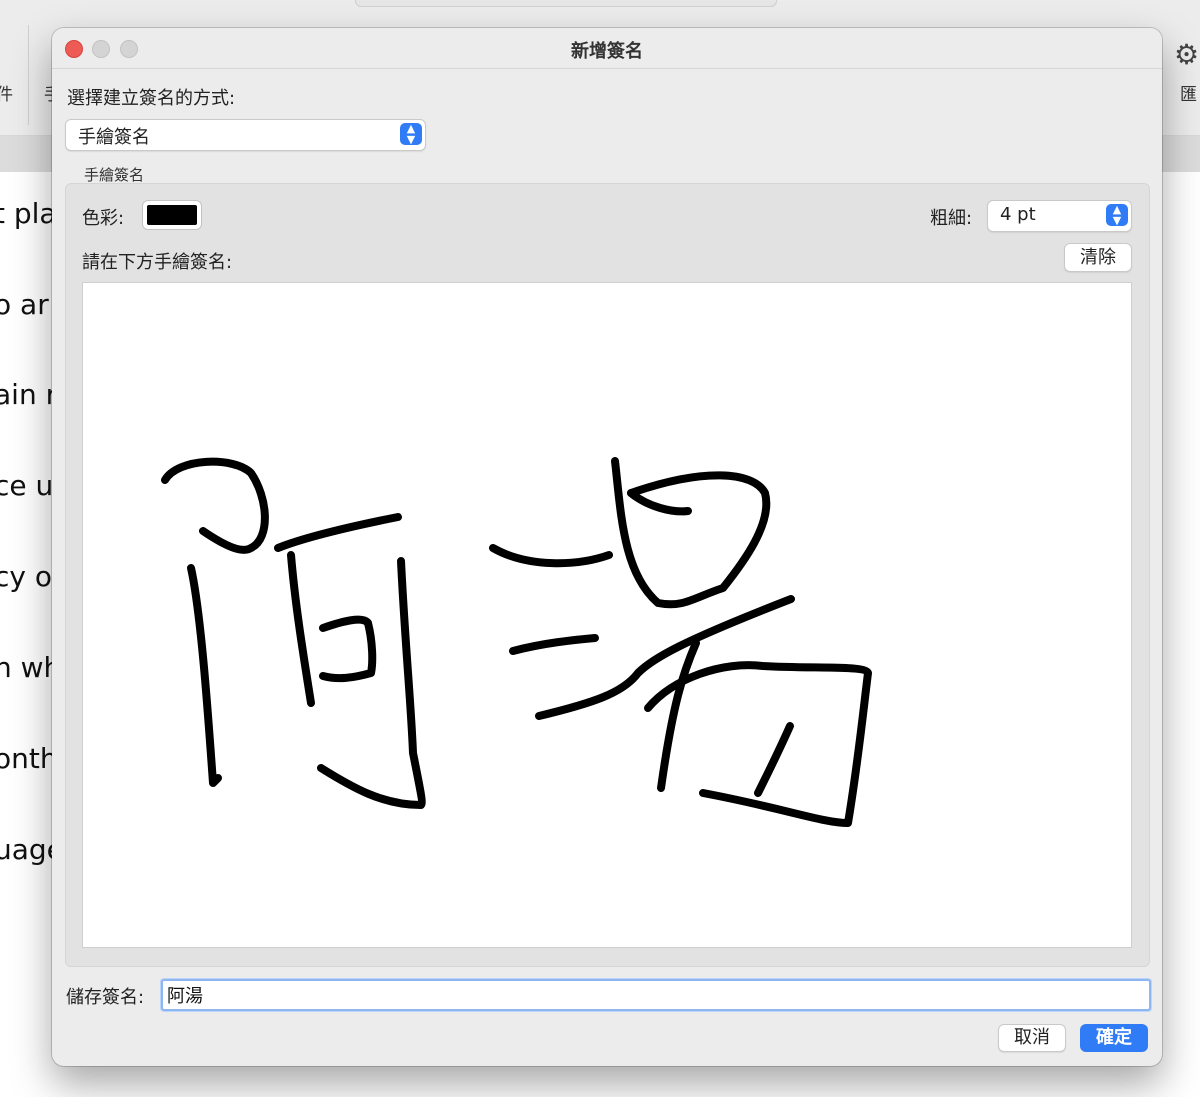 Image resolution: width=1200 pixels, height=1097 pixels. I want to click on document-text: o ar, so click(24, 304).